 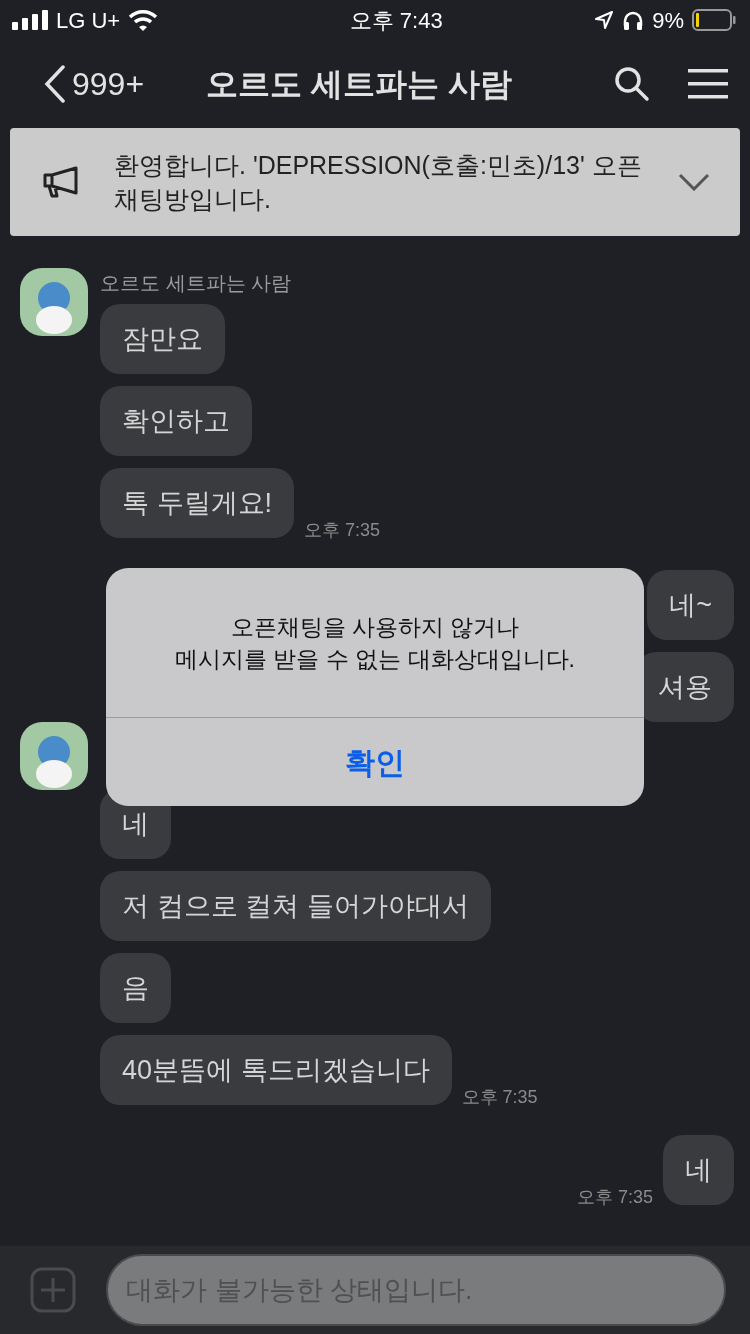 I want to click on search-icon, so click(x=632, y=84).